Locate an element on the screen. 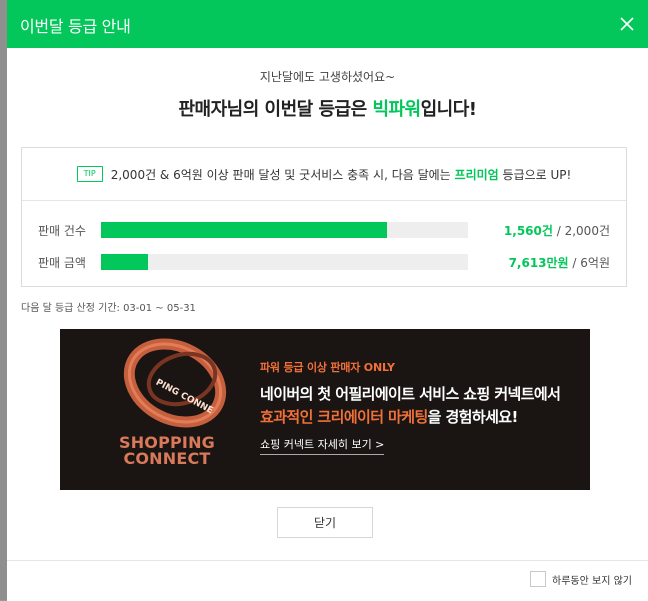 The image size is (648, 601). sales-count-progress-track is located at coordinates (284, 230).